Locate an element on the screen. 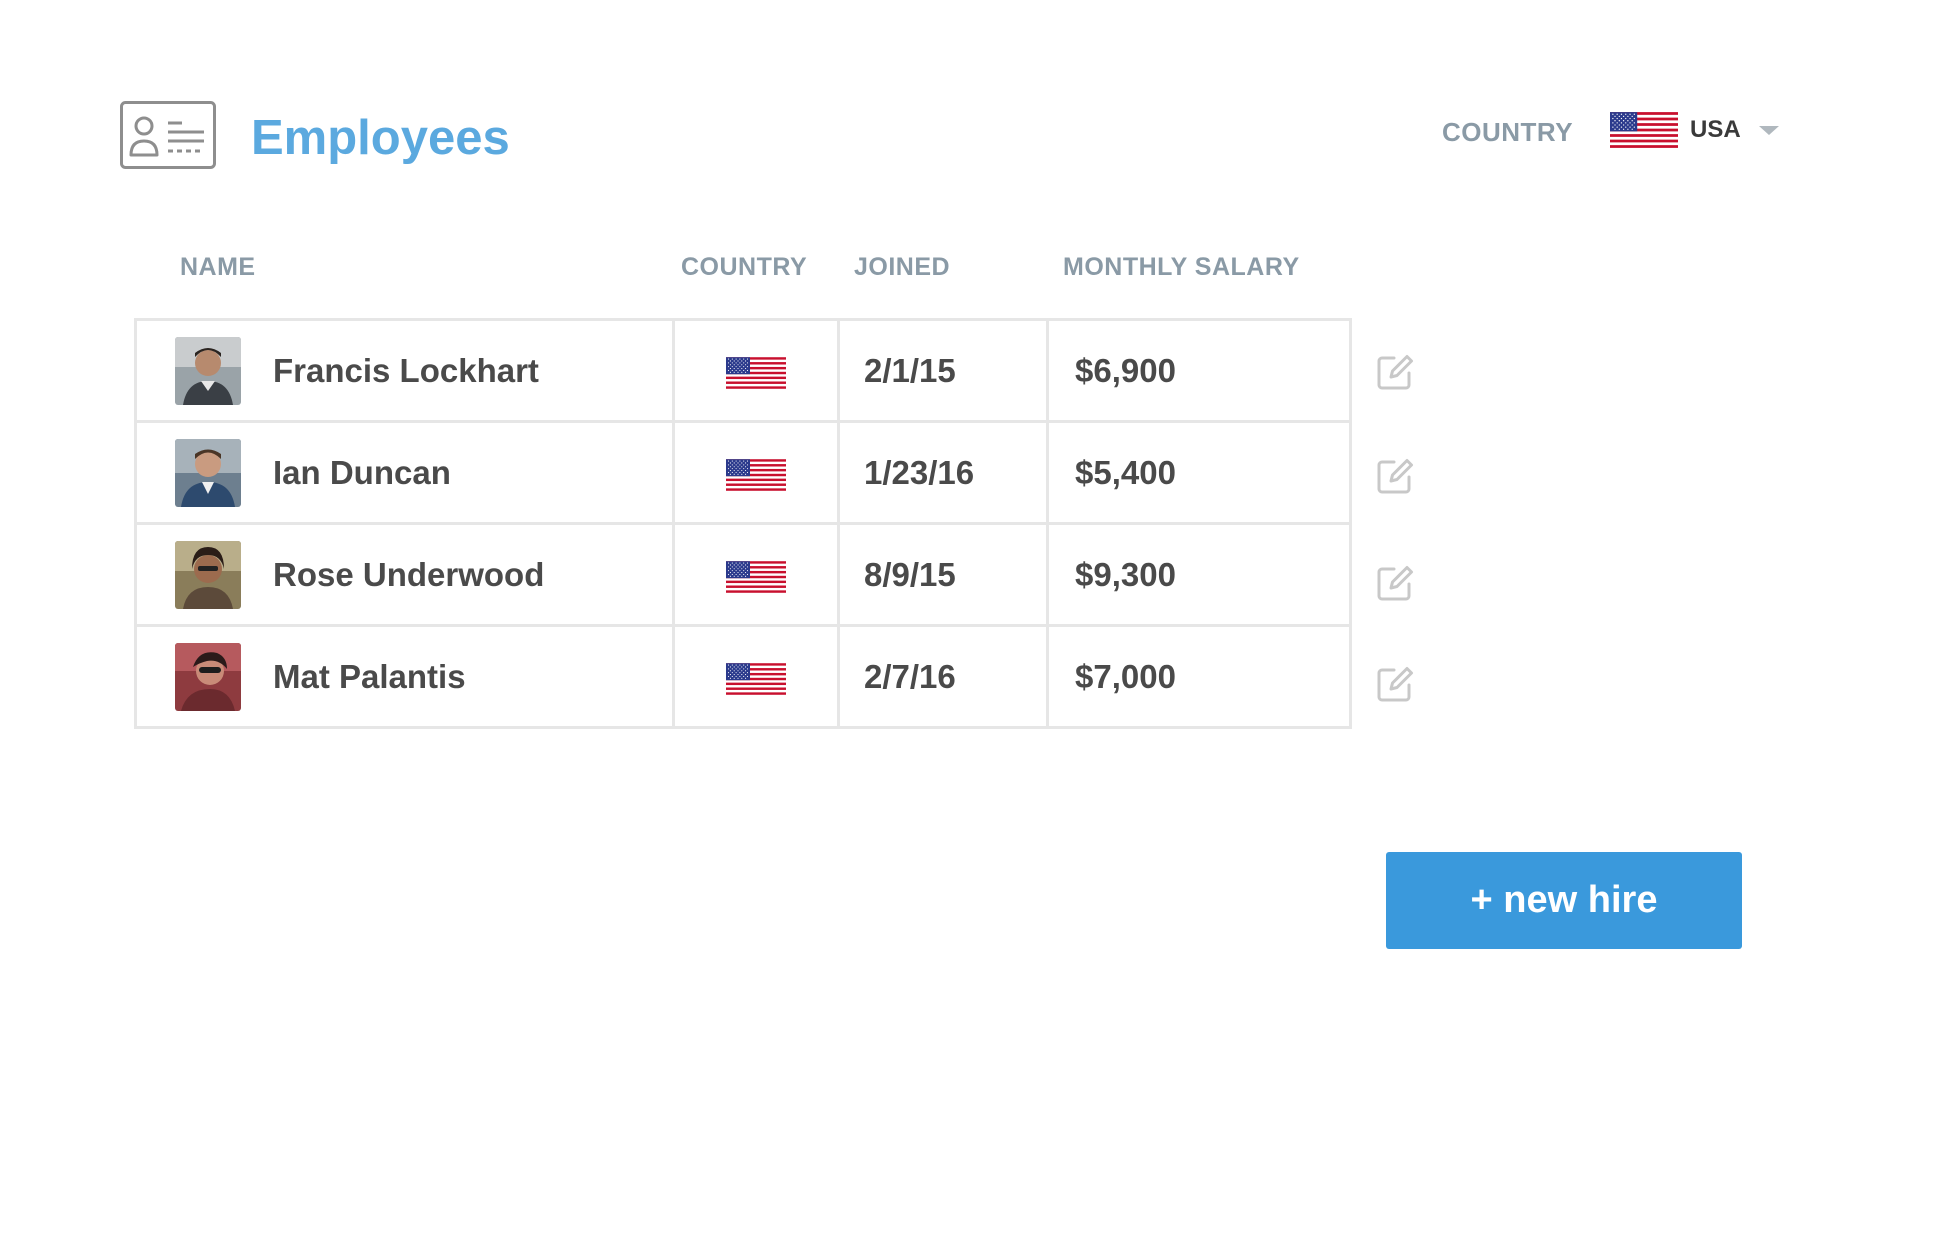 The height and width of the screenshot is (1236, 1960). table-row: Rose Underwood 8/9/15 $9,300 is located at coordinates (743, 574).